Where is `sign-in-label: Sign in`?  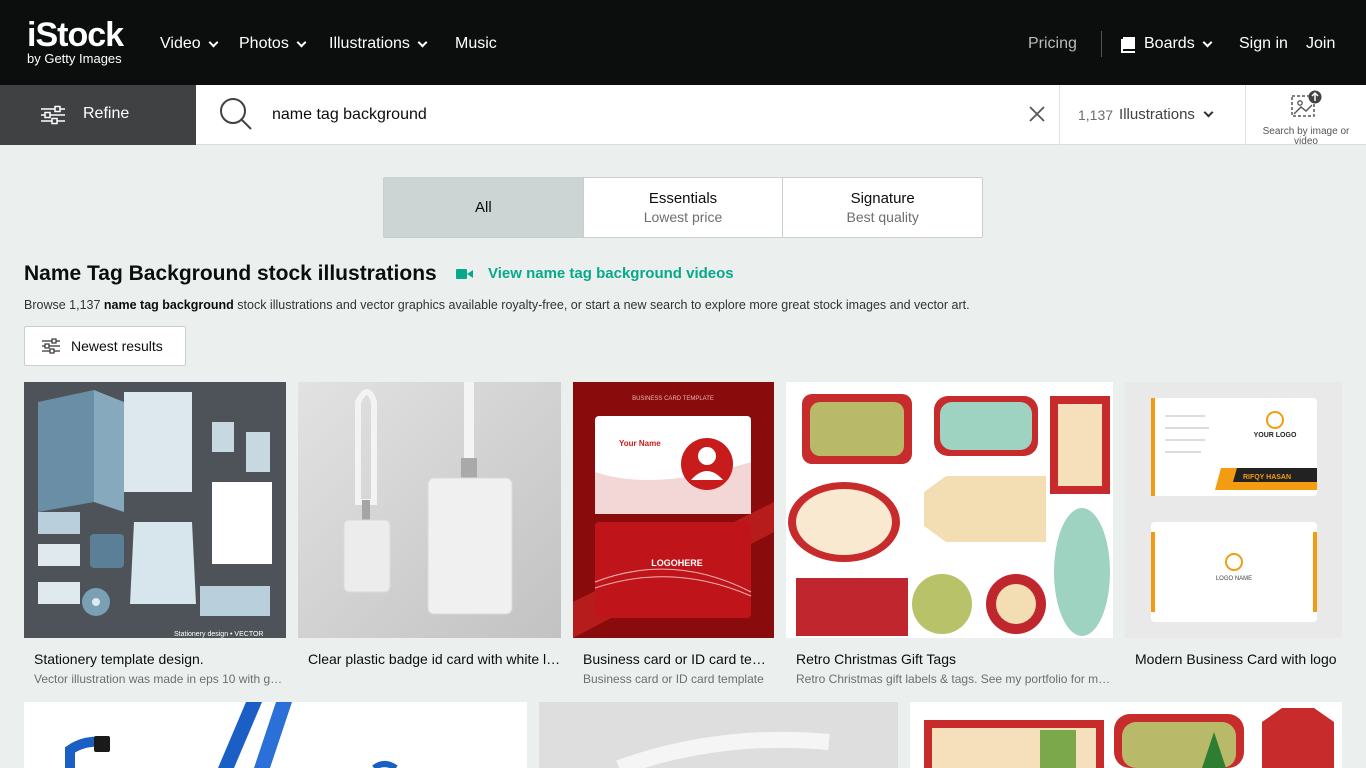 sign-in-label: Sign in is located at coordinates (1263, 43).